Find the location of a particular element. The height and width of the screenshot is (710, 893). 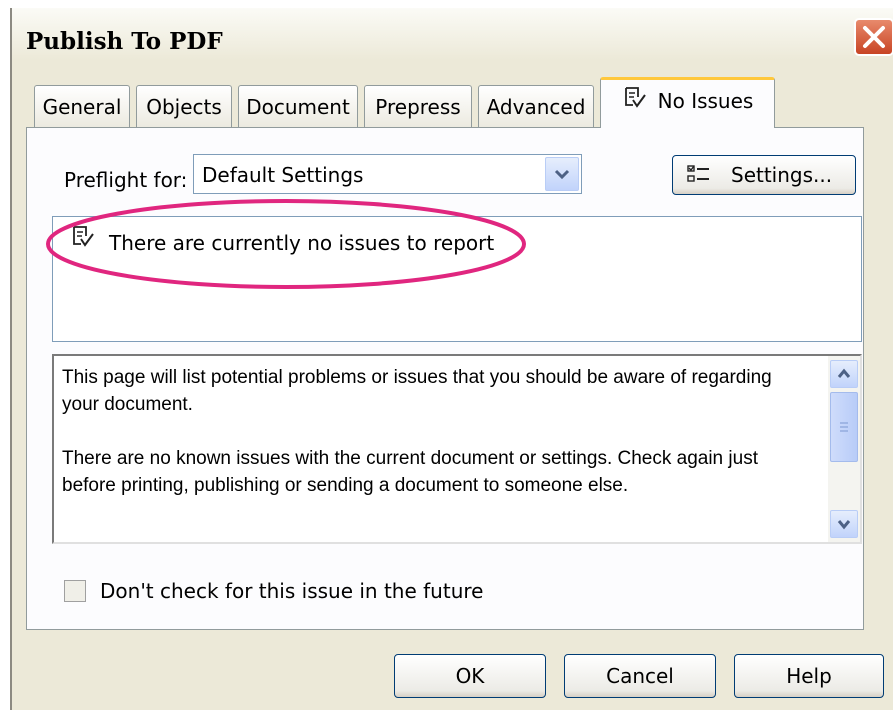

checklist-icon is located at coordinates (699, 177).